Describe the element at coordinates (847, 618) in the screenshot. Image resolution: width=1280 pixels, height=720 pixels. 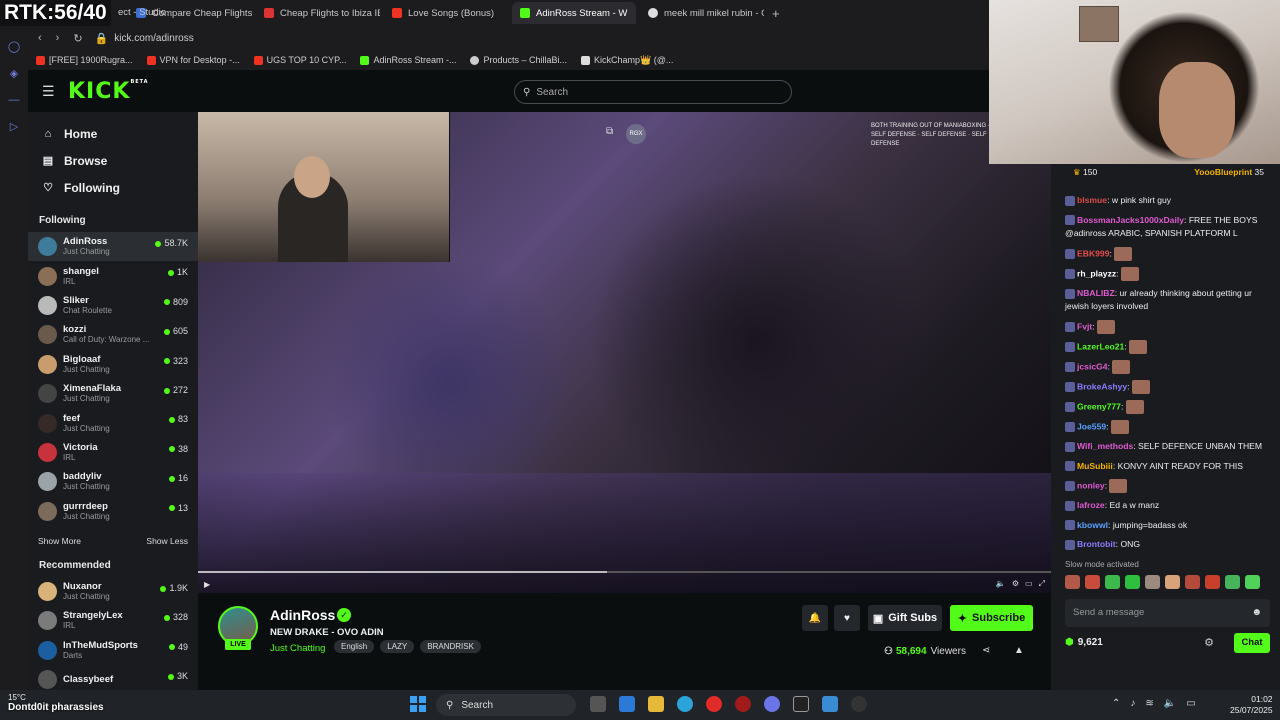
I see `follow-button: ♥` at that location.